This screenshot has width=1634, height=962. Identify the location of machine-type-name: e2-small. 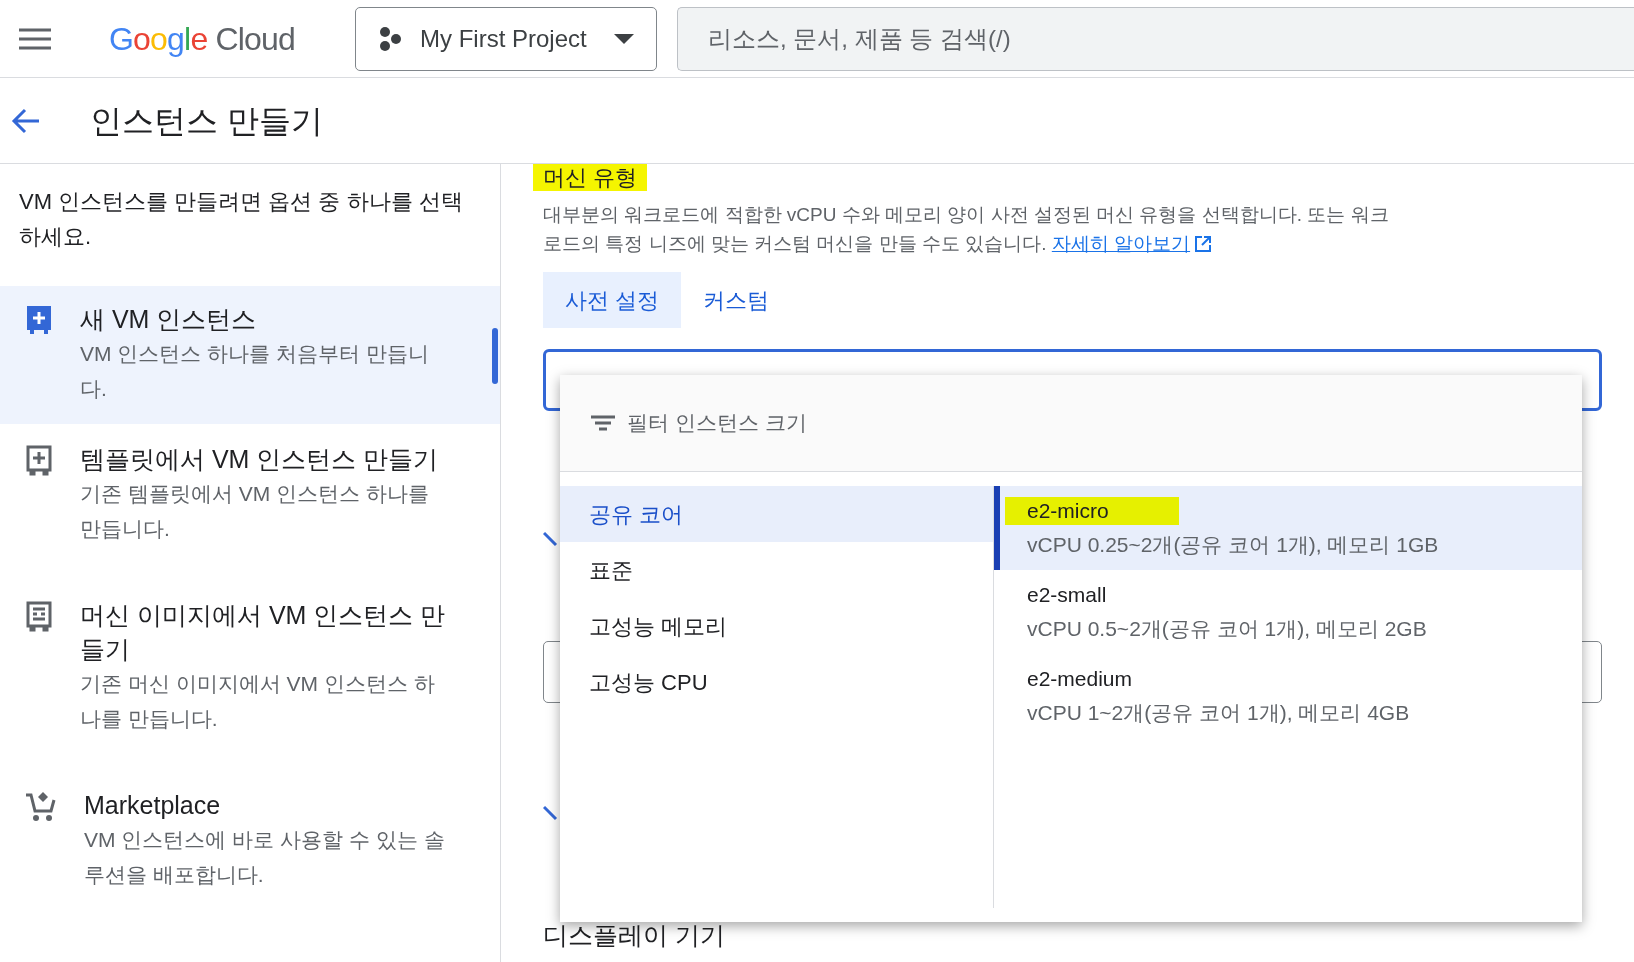
(1067, 595).